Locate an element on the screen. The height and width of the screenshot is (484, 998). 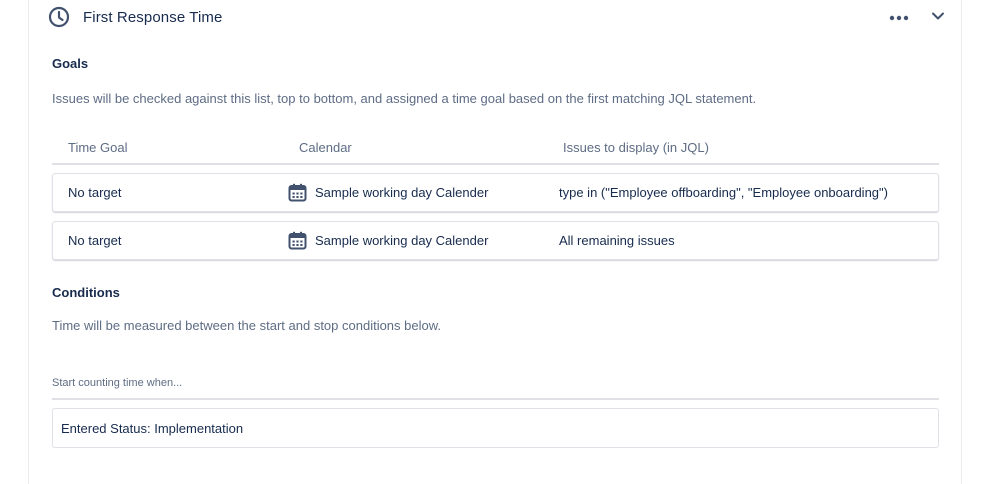
more-horizontal-icon is located at coordinates (899, 17).